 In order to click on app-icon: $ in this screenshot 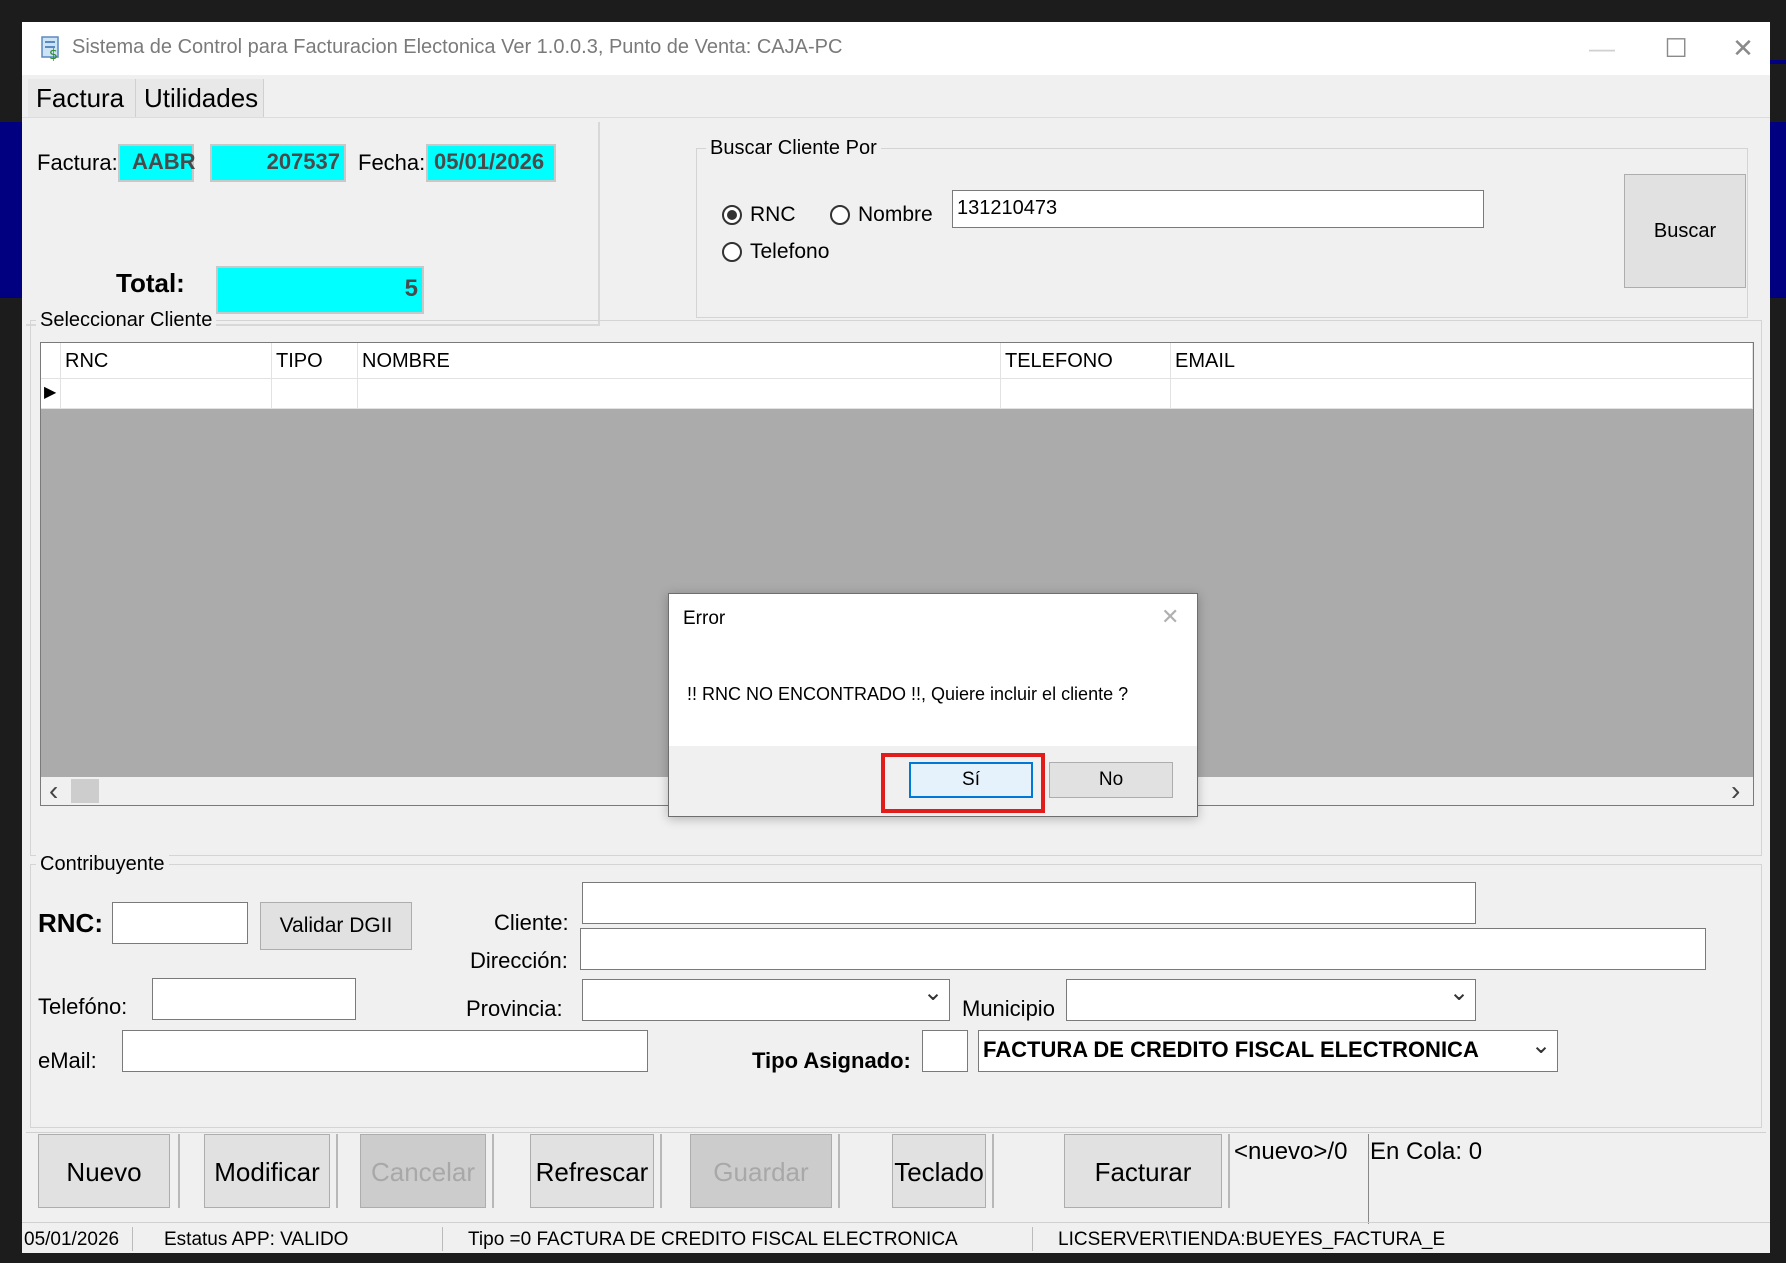, I will do `click(51, 49)`.